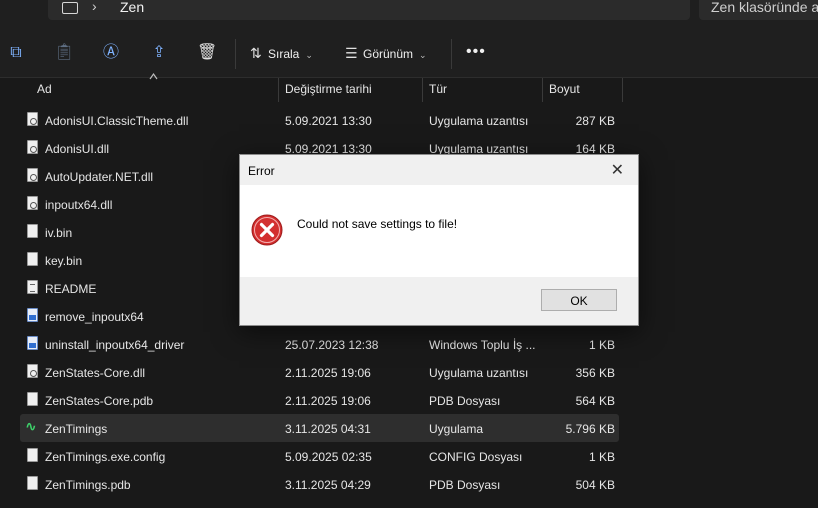 The image size is (818, 508). Describe the element at coordinates (764, 7) in the screenshot. I see `search-placeholder: Zen klasöründe ara` at that location.